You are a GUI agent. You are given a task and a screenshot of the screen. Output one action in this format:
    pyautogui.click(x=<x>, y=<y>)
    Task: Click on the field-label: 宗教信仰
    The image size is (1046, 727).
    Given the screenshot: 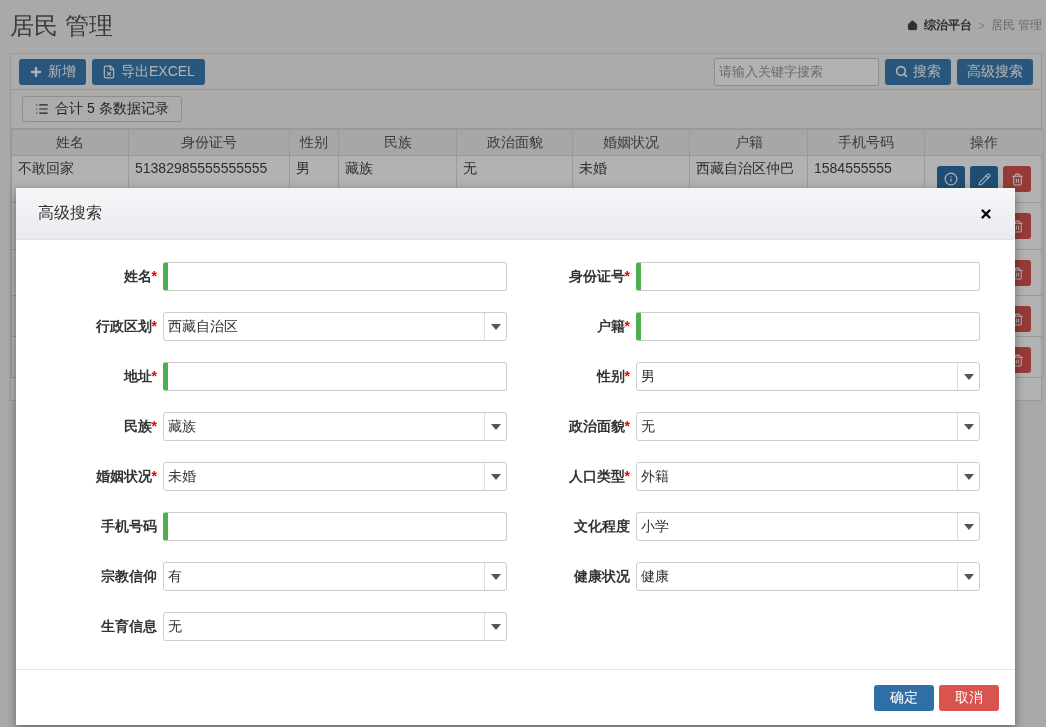 What is the action you would take?
    pyautogui.click(x=128, y=576)
    